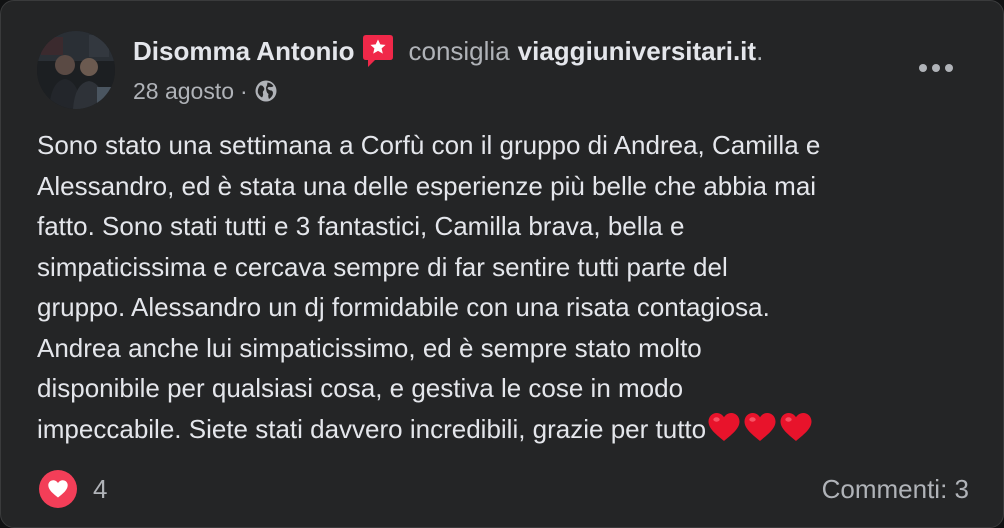 This screenshot has width=1004, height=528. I want to click on love-reaction-icon, so click(58, 489).